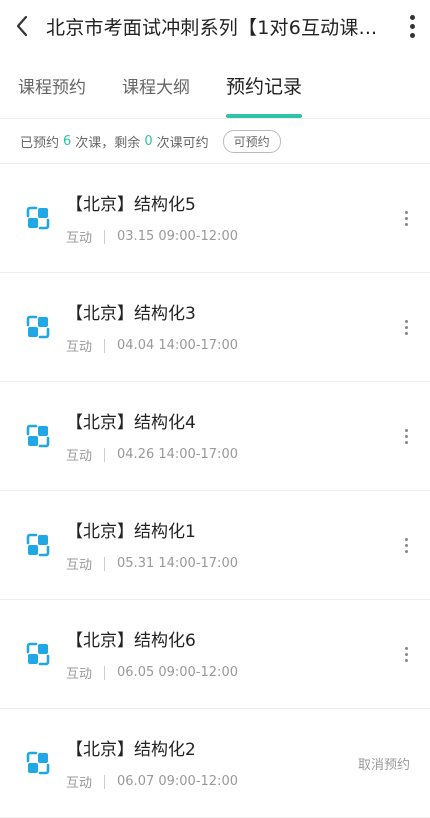  Describe the element at coordinates (108, 143) in the screenshot. I see `summary-mid: 次课，剩余` at that location.